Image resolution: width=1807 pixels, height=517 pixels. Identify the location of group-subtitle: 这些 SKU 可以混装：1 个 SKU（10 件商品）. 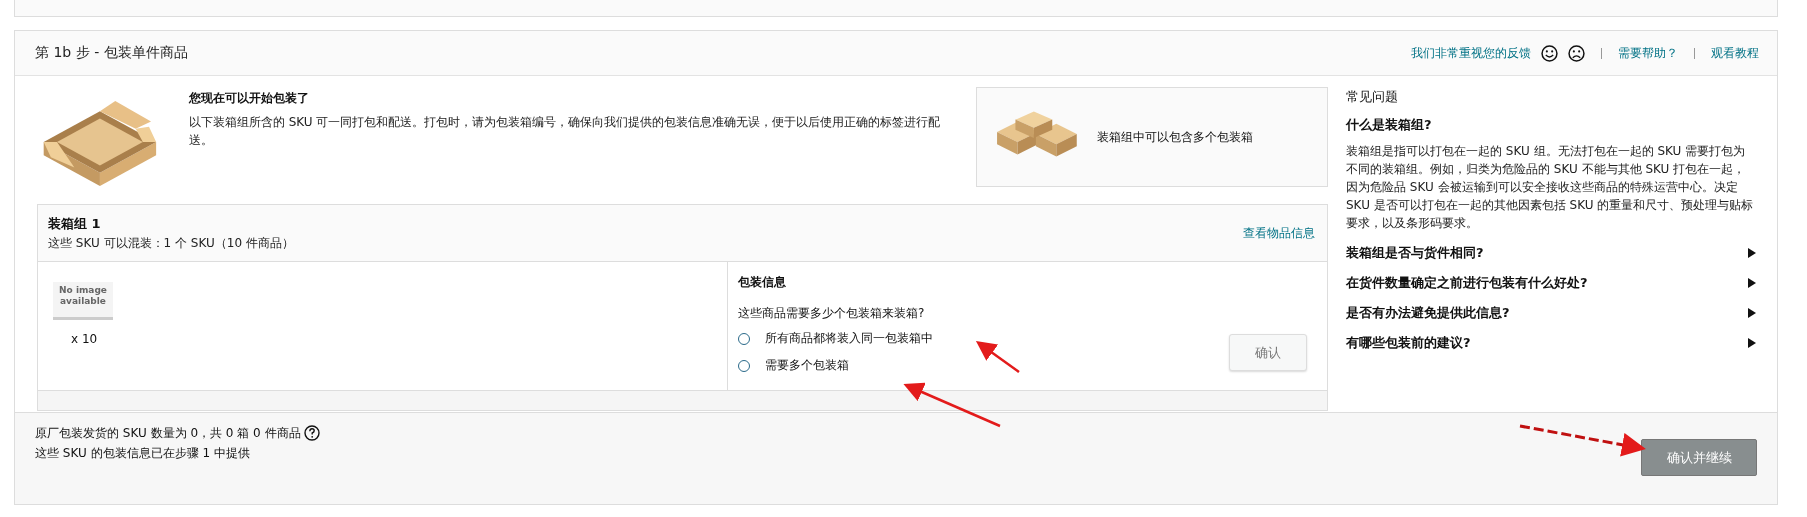
(171, 243).